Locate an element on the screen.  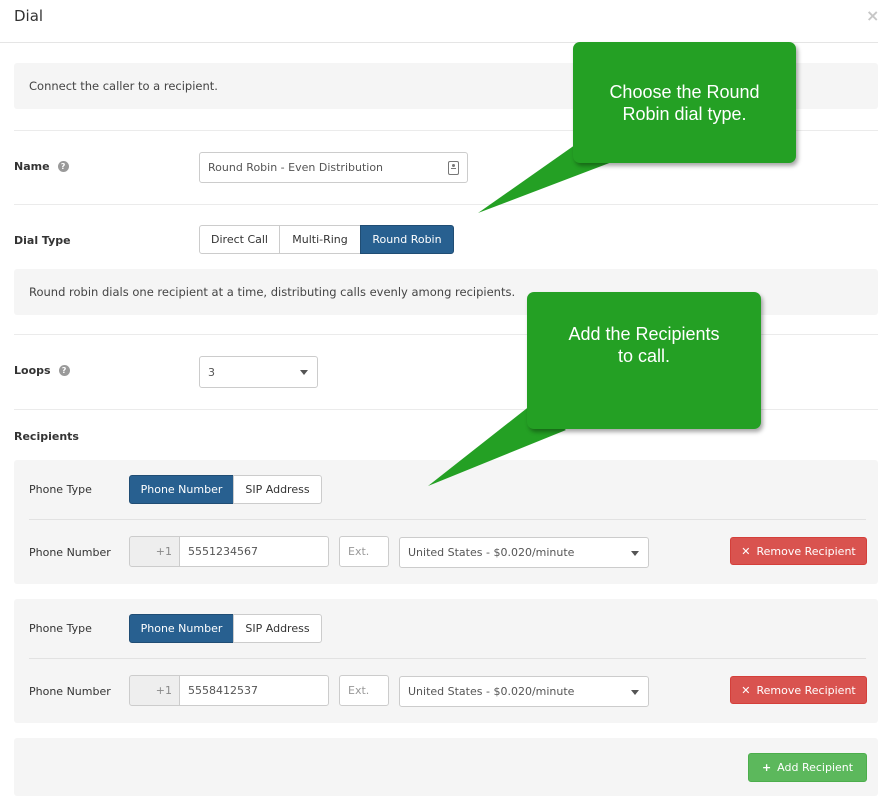
callout-dial-type-text: Choose the Round Robin dial type. is located at coordinates (684, 102).